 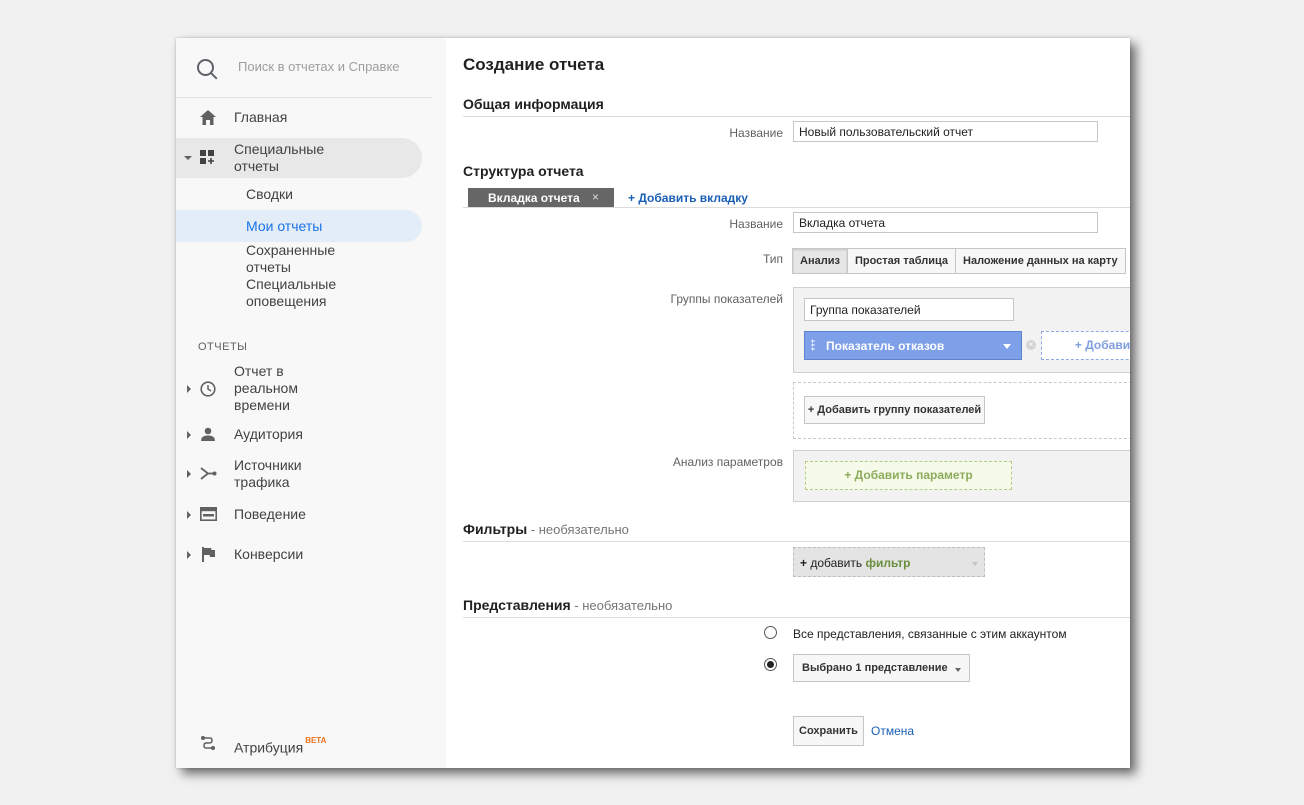 I want to click on sidebar-item-label: Отчет в реальном времени, so click(x=266, y=388).